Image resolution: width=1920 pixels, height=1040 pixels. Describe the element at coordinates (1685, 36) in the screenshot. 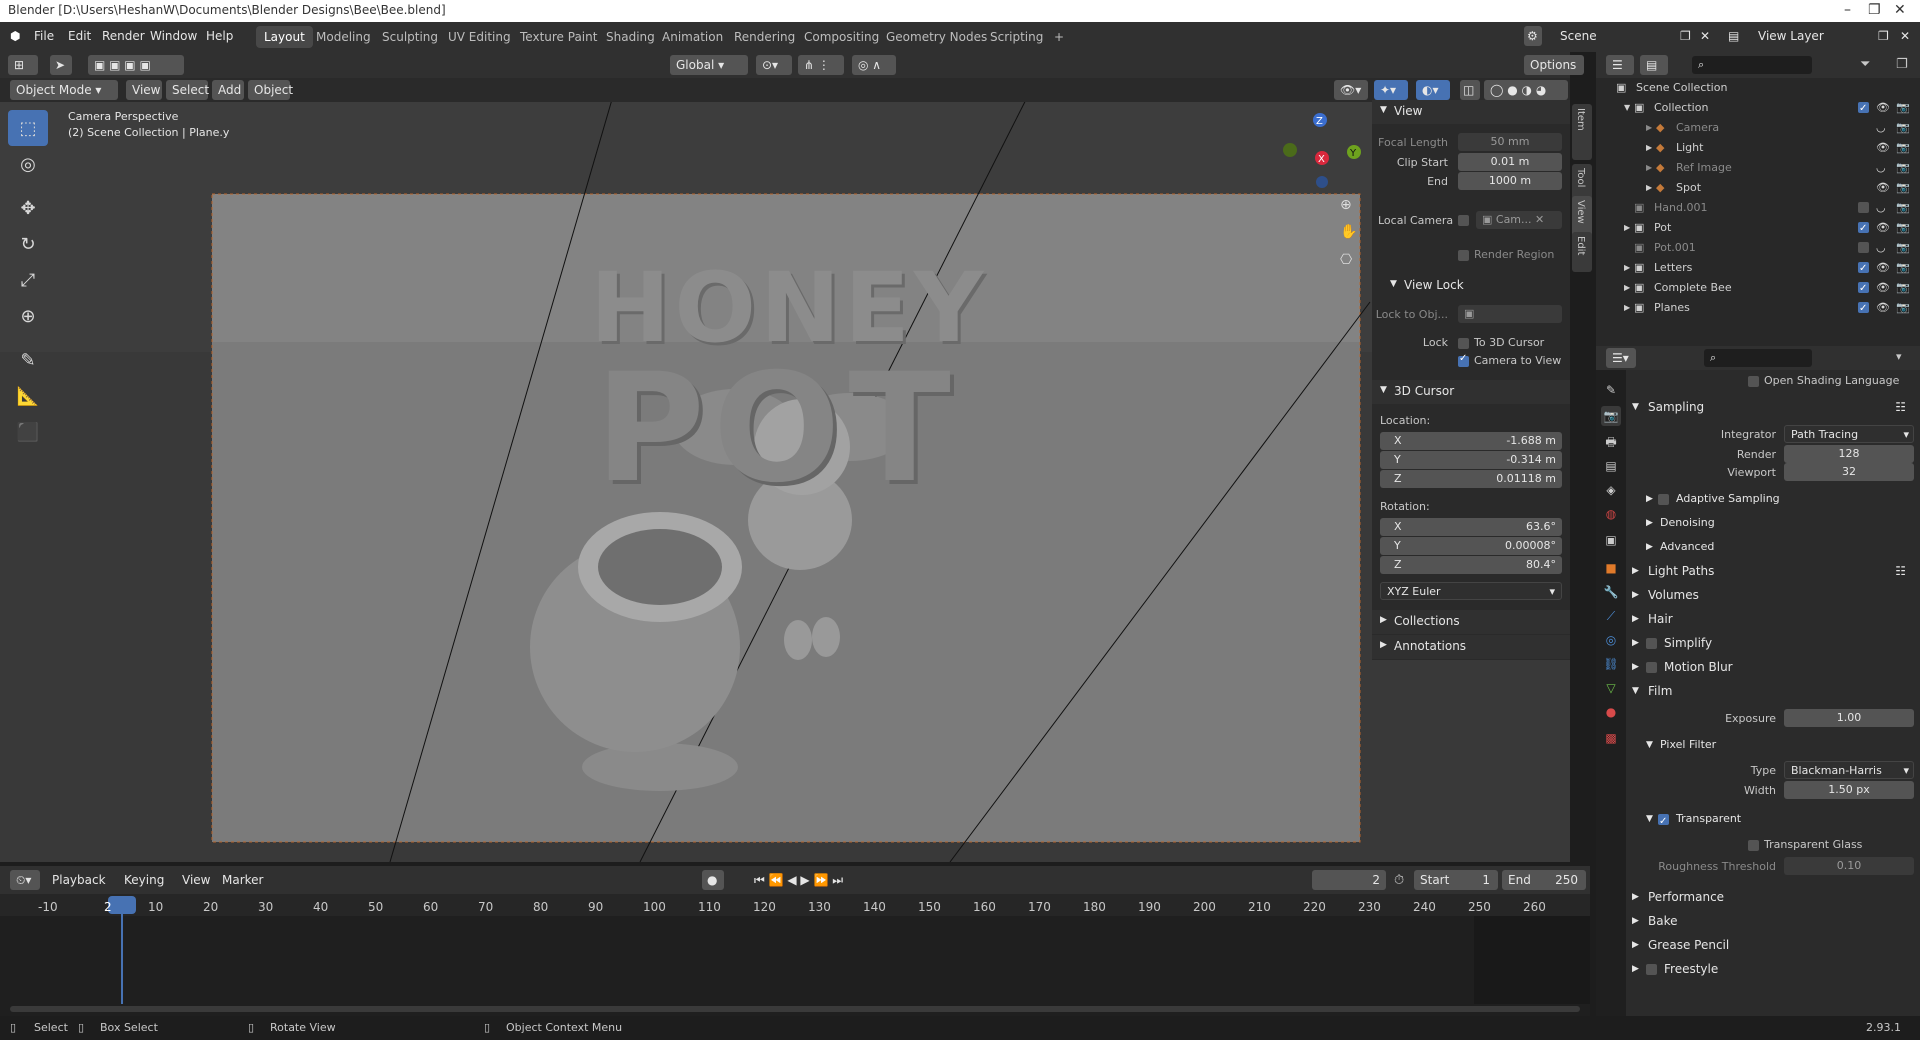

I see `new-scene-icon: ❐` at that location.